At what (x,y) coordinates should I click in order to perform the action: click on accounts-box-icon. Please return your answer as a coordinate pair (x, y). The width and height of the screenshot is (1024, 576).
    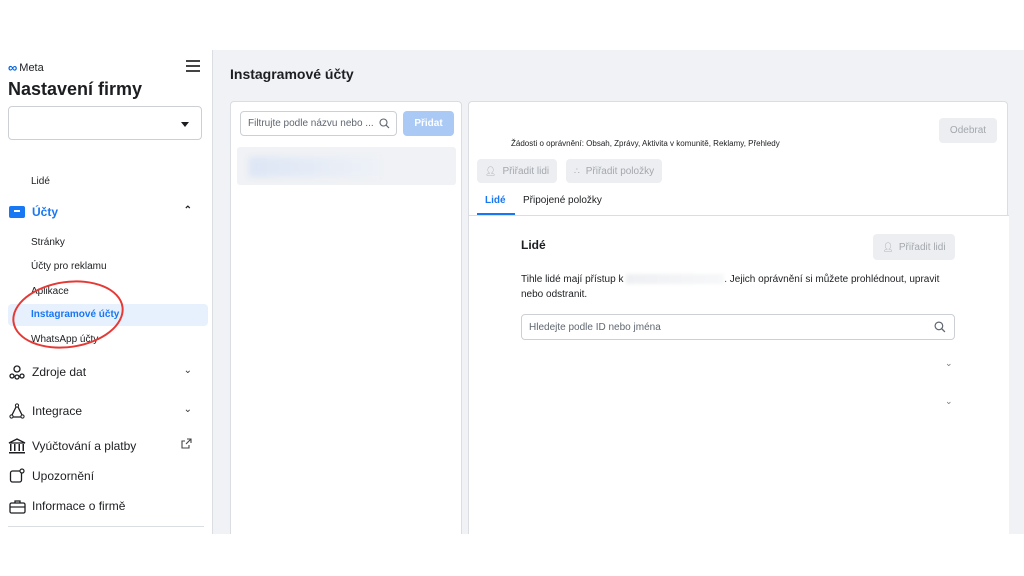
    Looking at the image, I should click on (17, 212).